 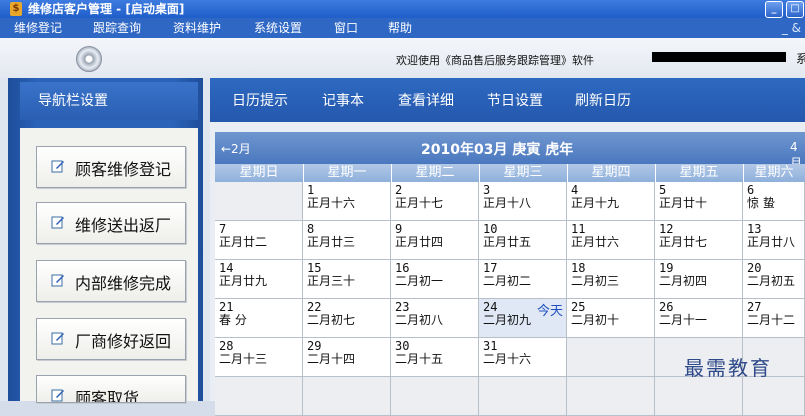 I want to click on weekday-label: 星期六, so click(x=774, y=172).